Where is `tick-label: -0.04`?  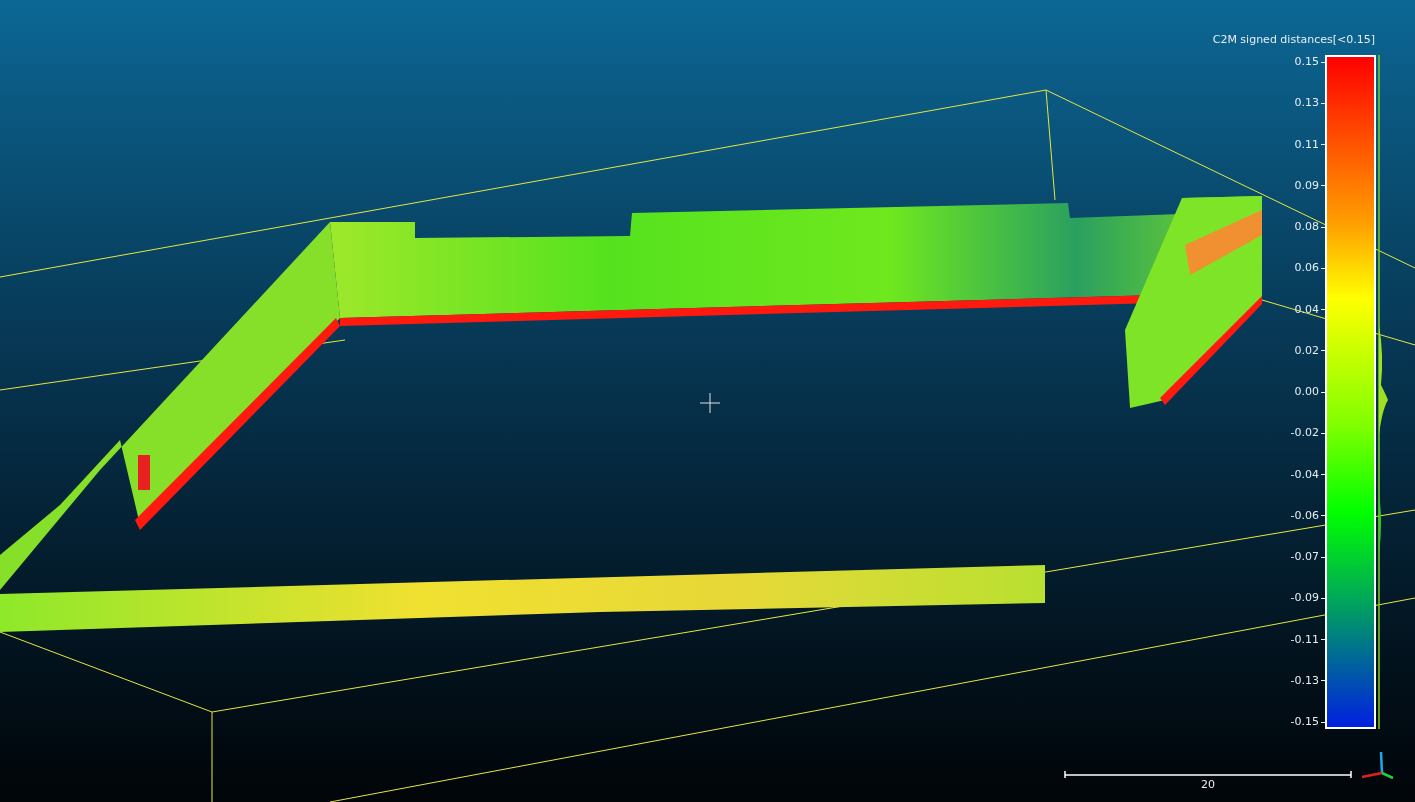
tick-label: -0.04 is located at coordinates (1304, 474).